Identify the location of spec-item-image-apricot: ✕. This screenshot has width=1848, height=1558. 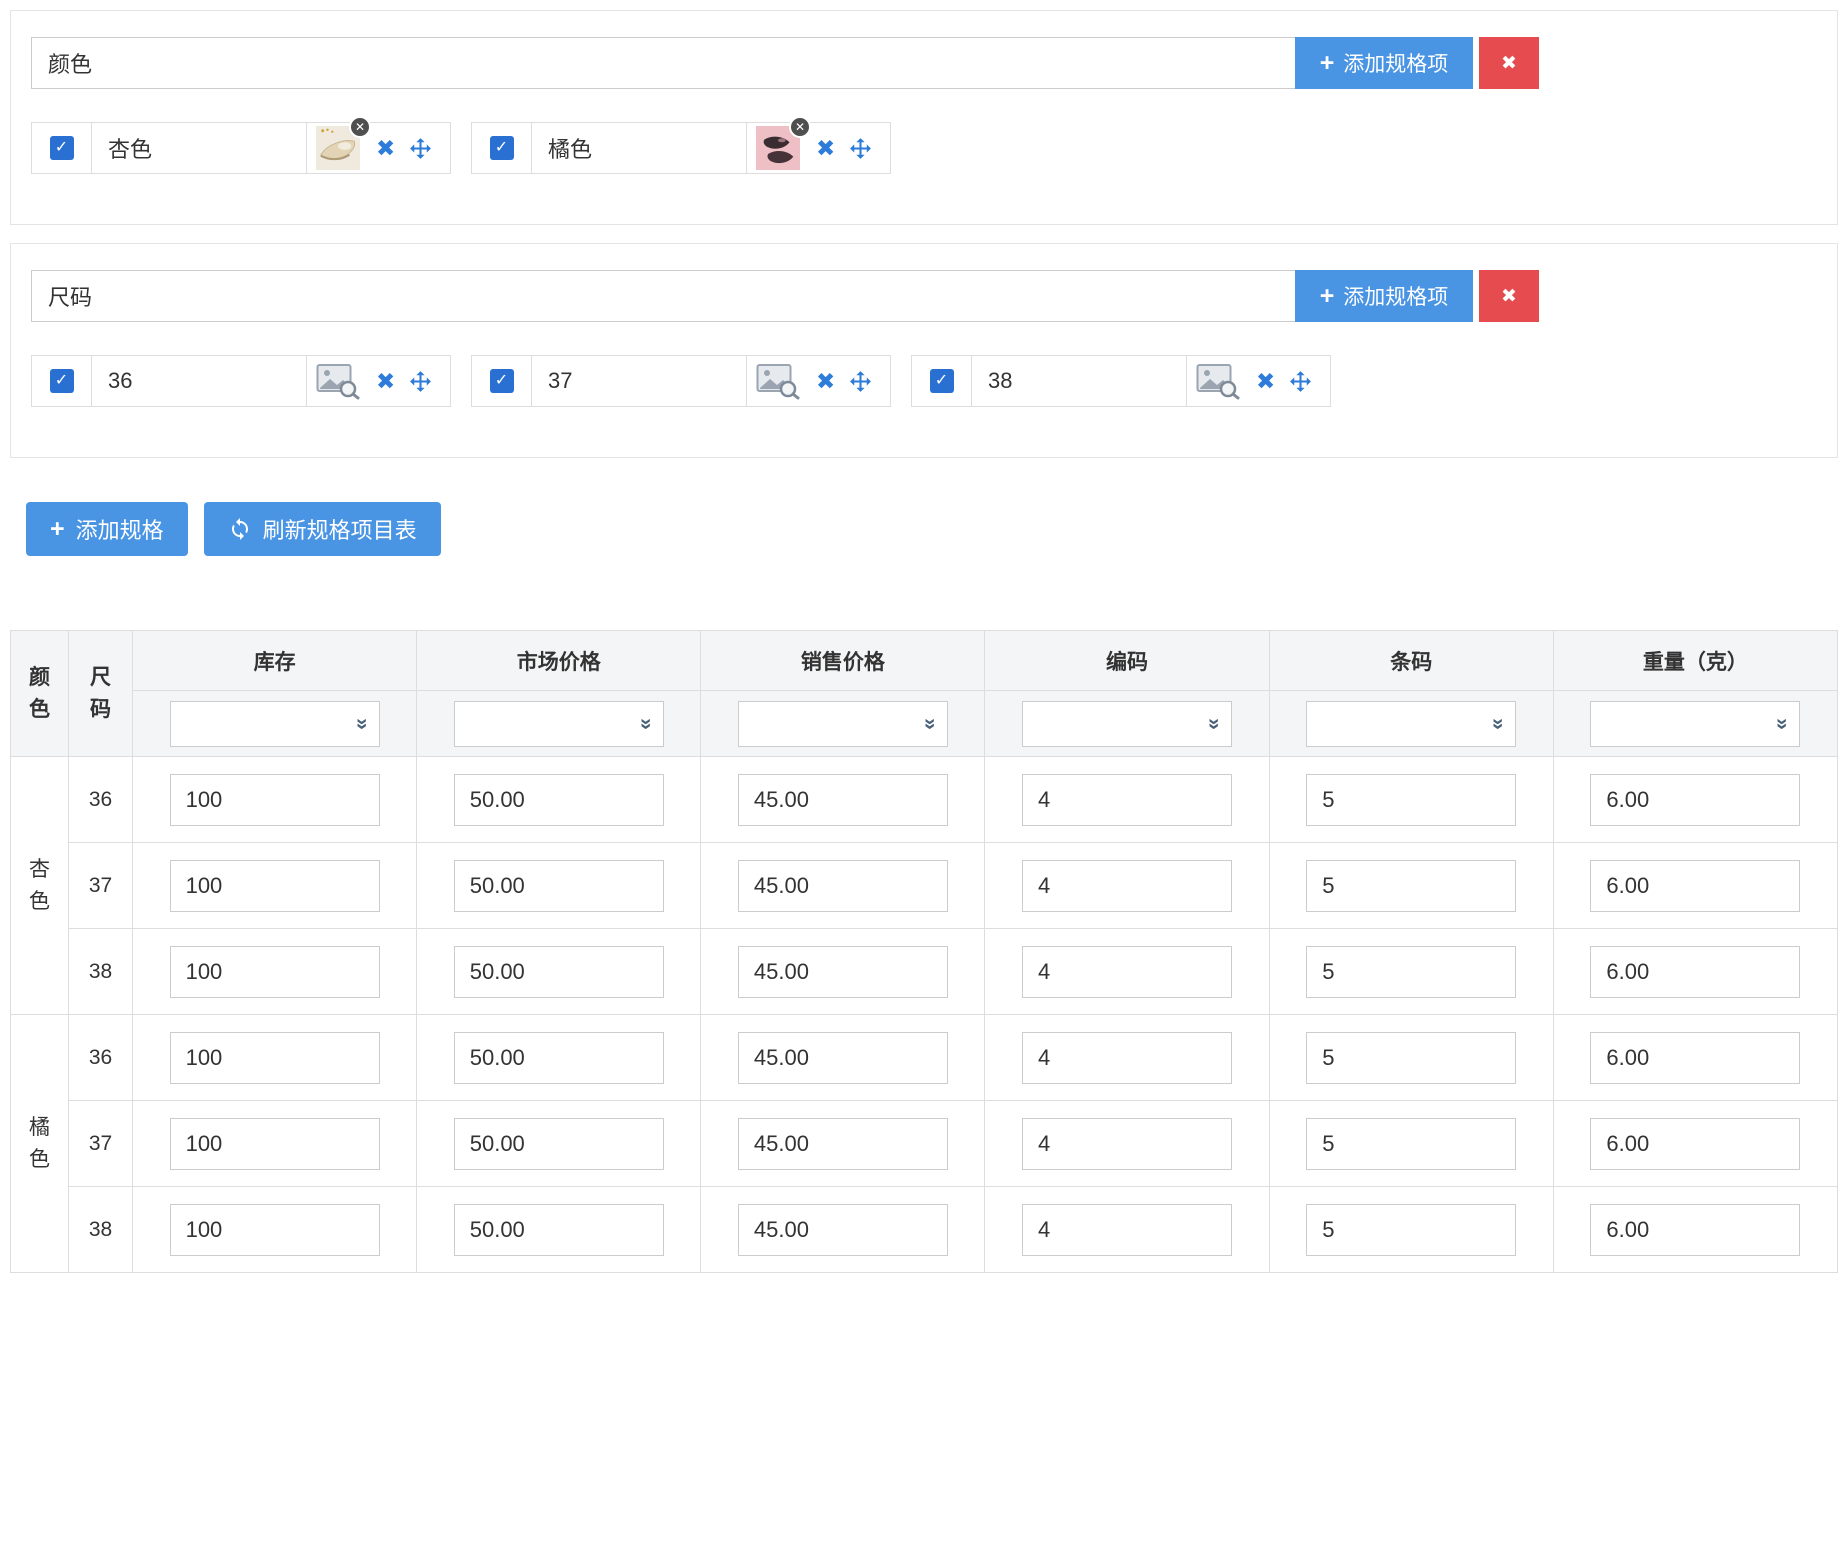
(343, 143).